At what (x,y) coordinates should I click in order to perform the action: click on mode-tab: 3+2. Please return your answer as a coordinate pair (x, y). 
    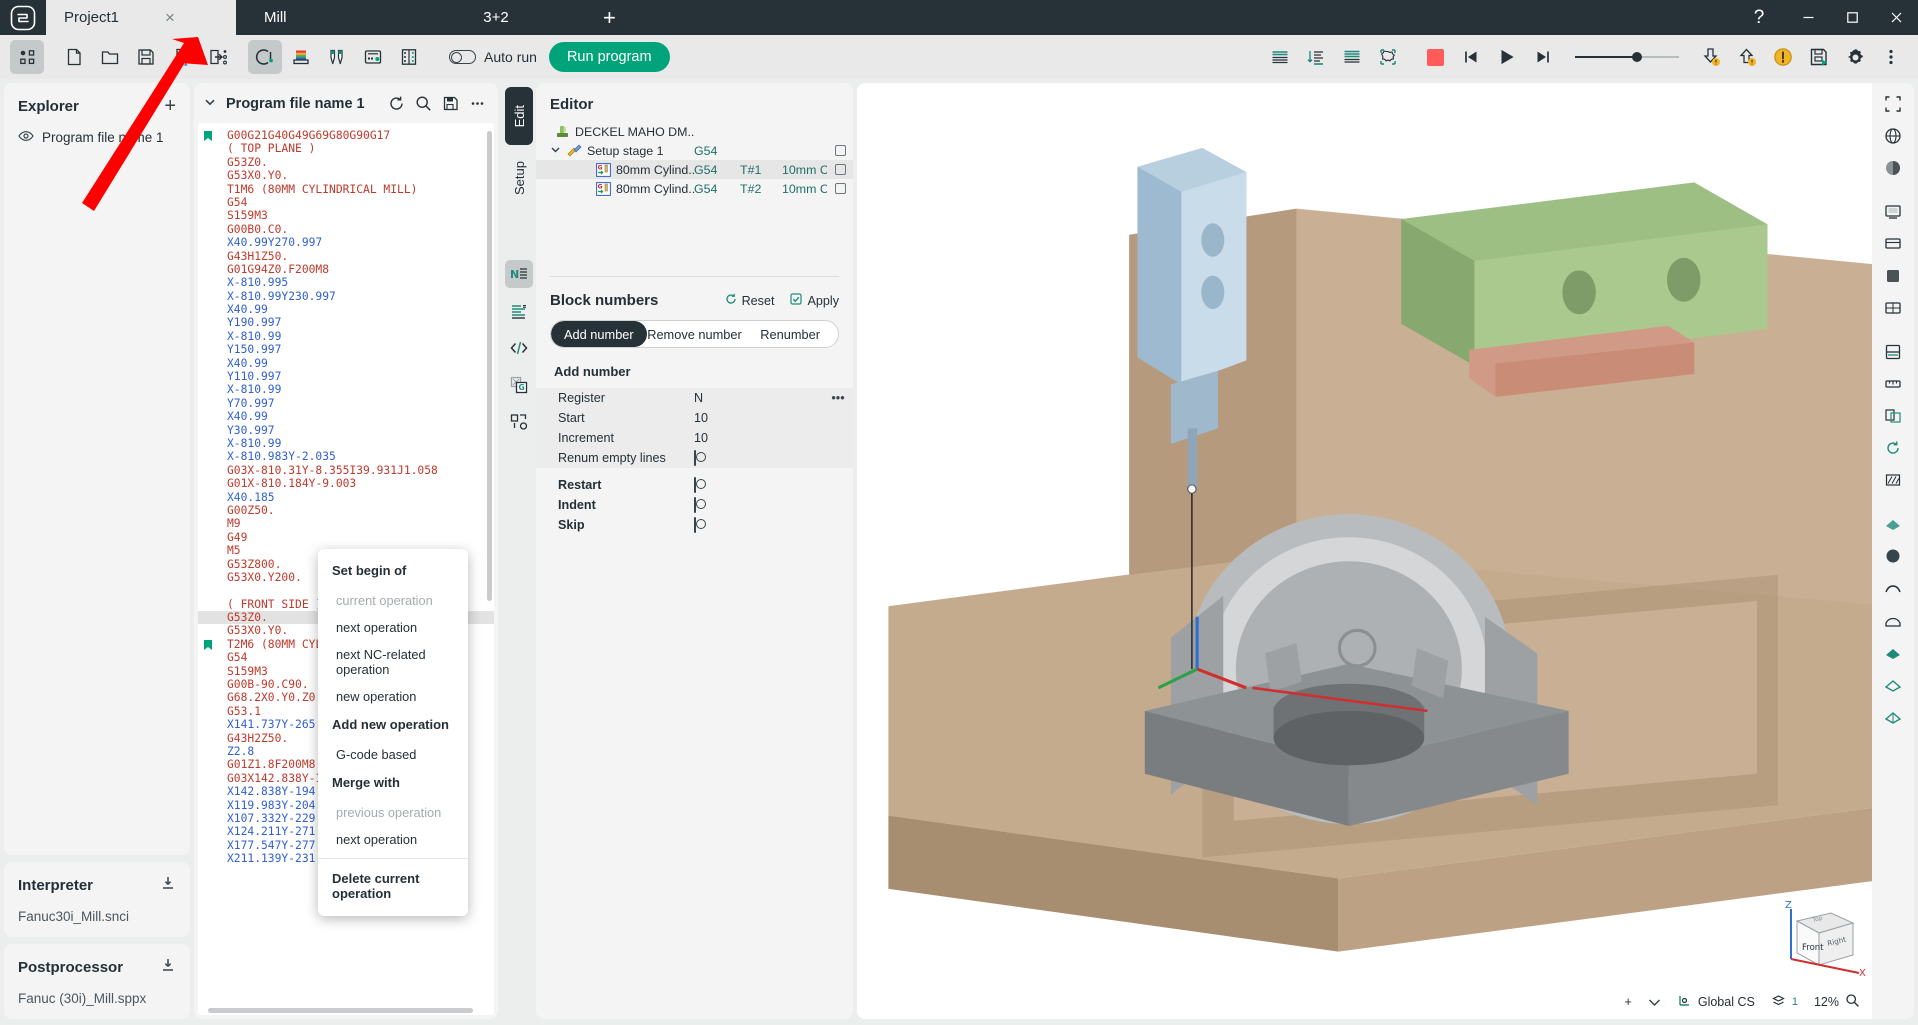
    Looking at the image, I should click on (496, 17).